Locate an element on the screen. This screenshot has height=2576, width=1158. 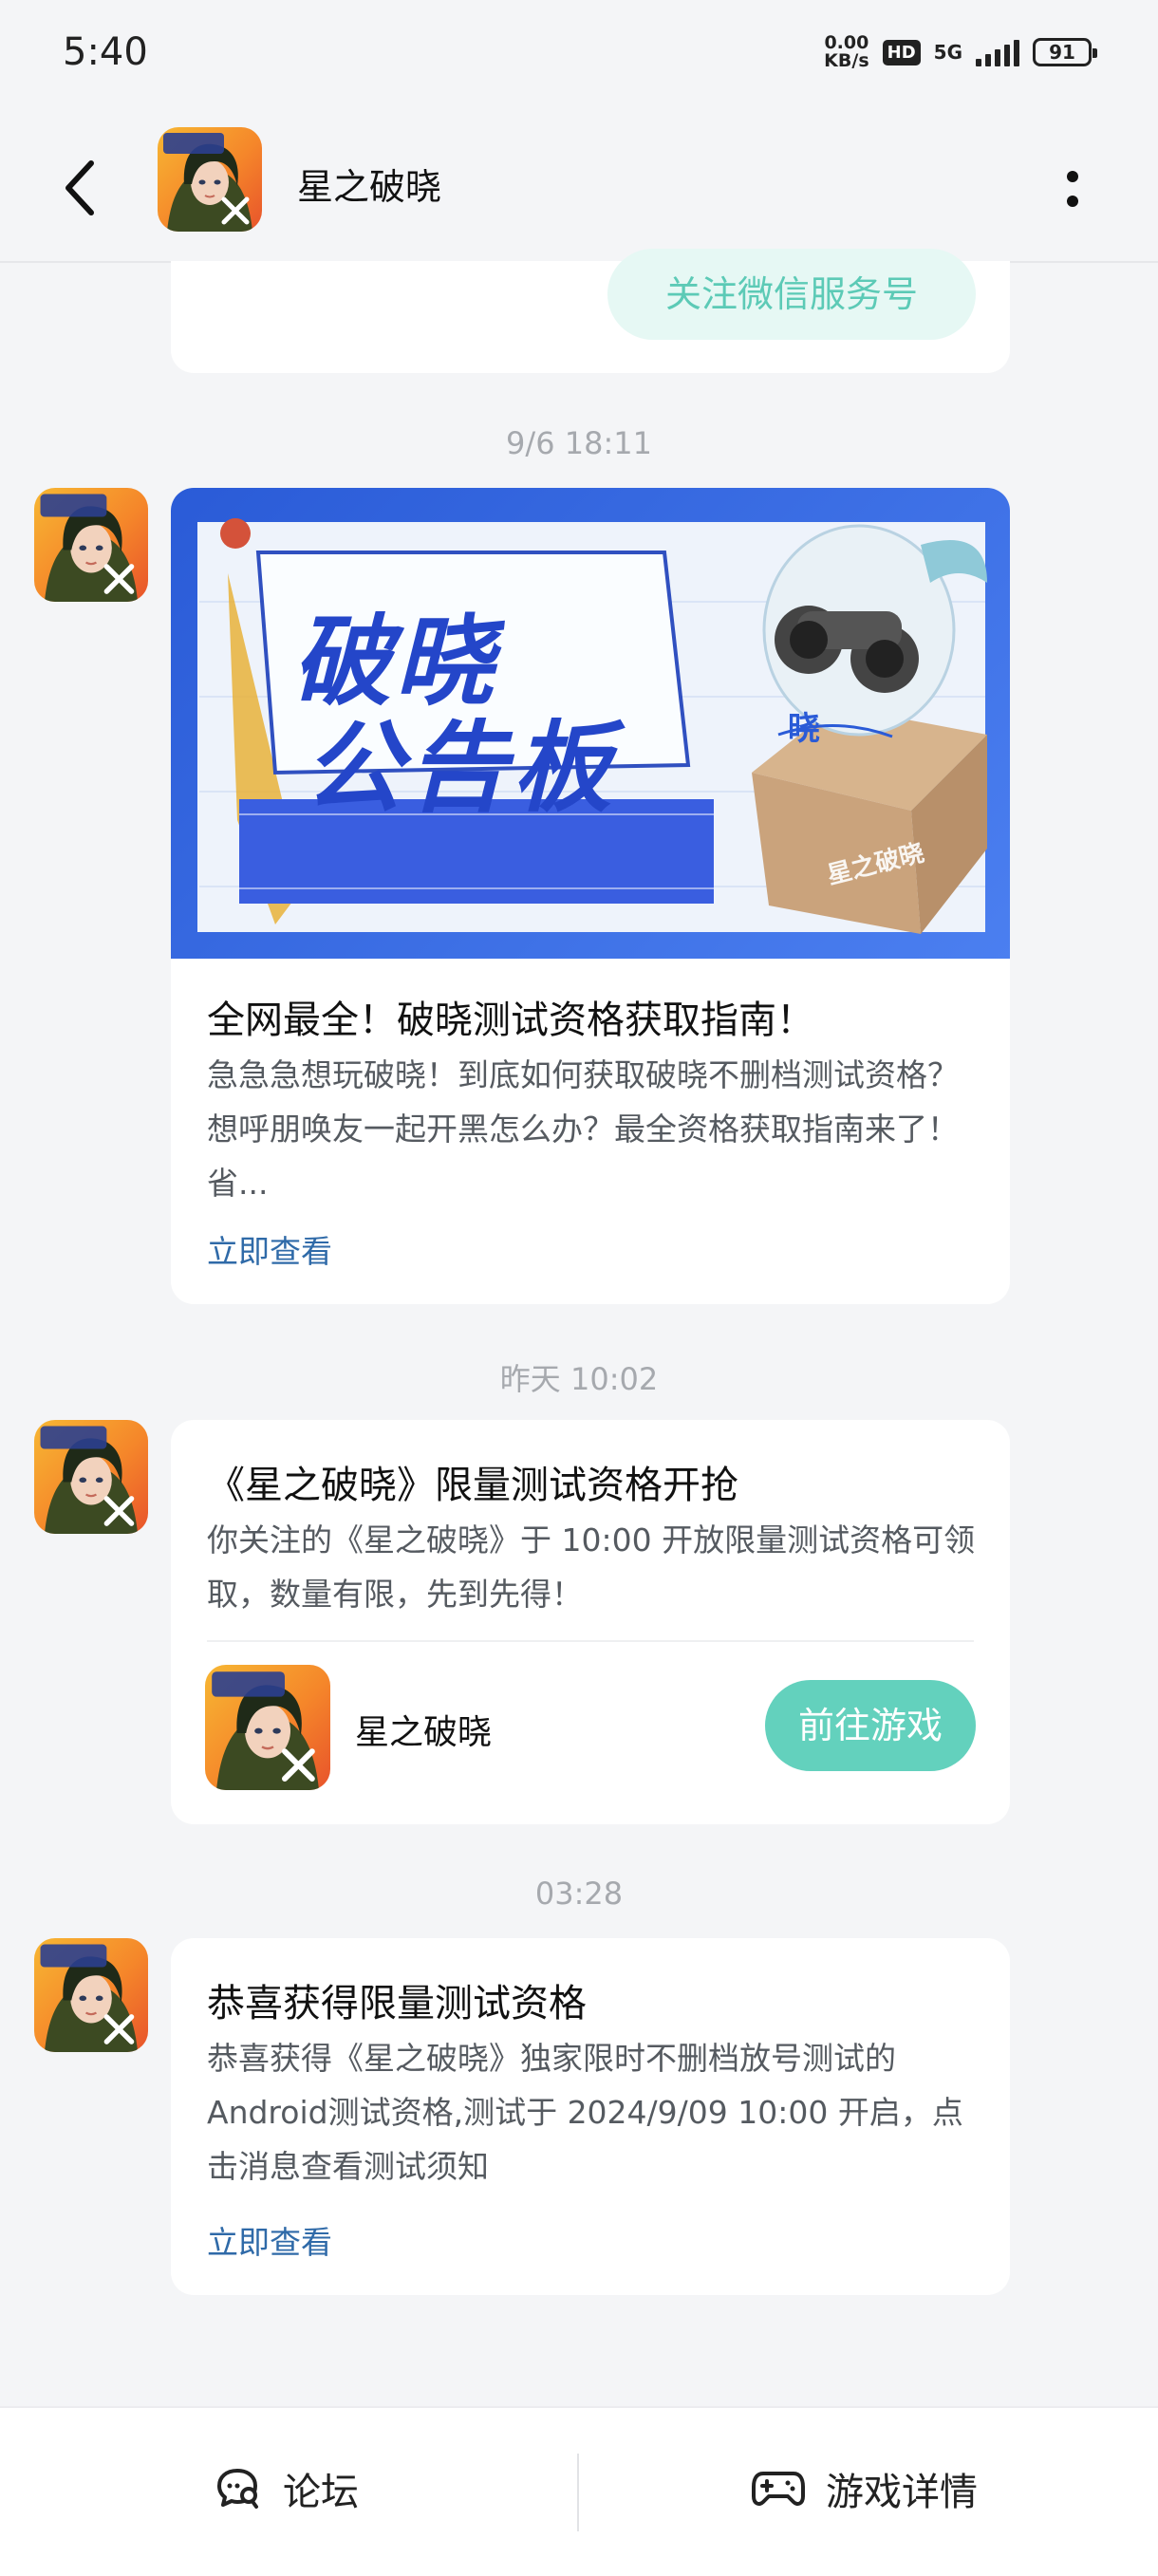
hd-badge: HD is located at coordinates (901, 52).